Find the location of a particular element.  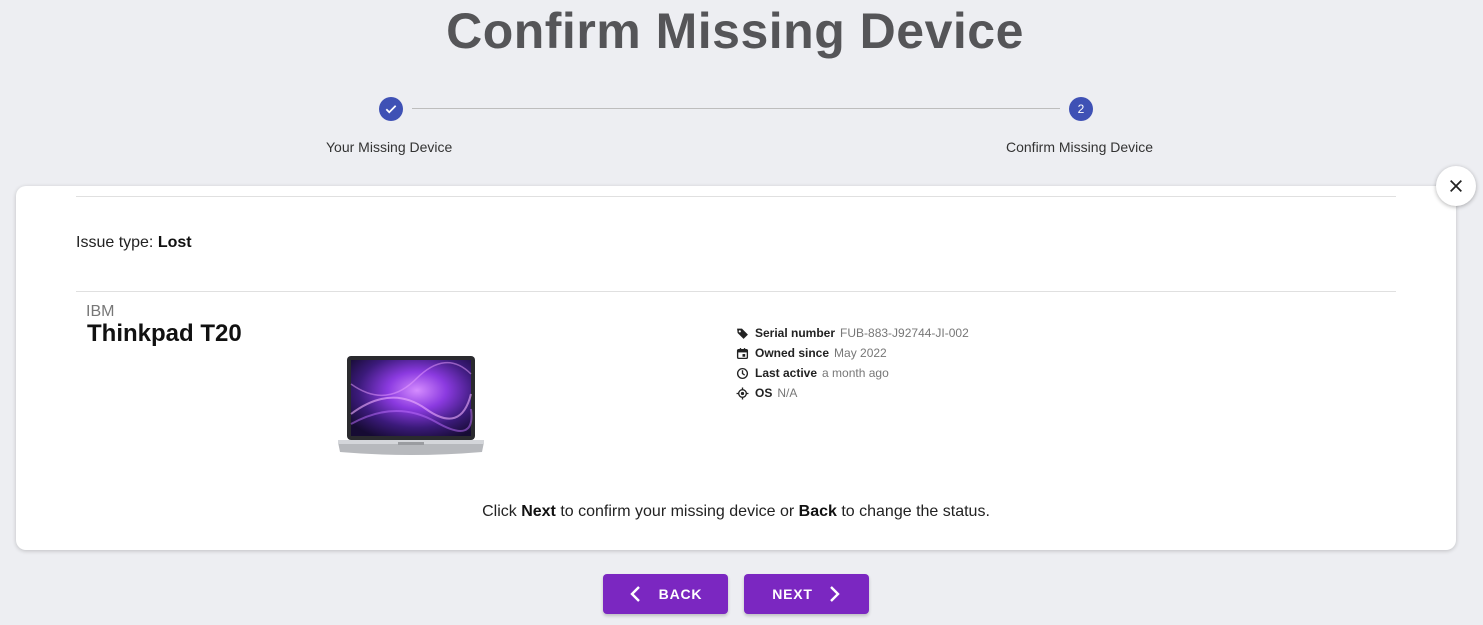

close-button is located at coordinates (1456, 186).